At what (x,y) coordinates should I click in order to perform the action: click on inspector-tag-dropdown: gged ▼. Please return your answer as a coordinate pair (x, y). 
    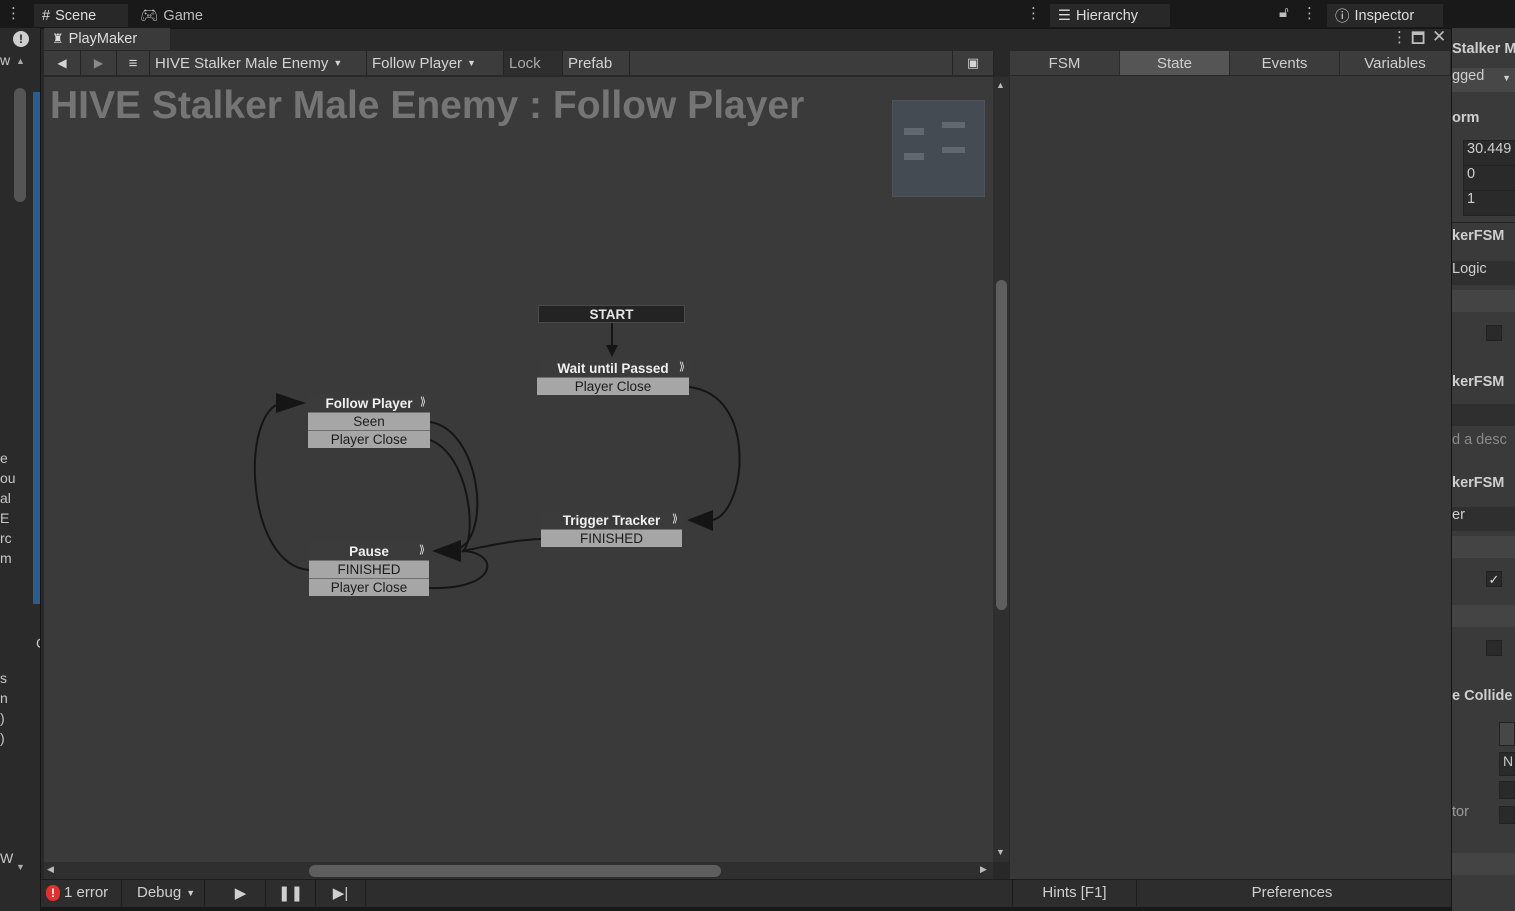
    Looking at the image, I should click on (1483, 80).